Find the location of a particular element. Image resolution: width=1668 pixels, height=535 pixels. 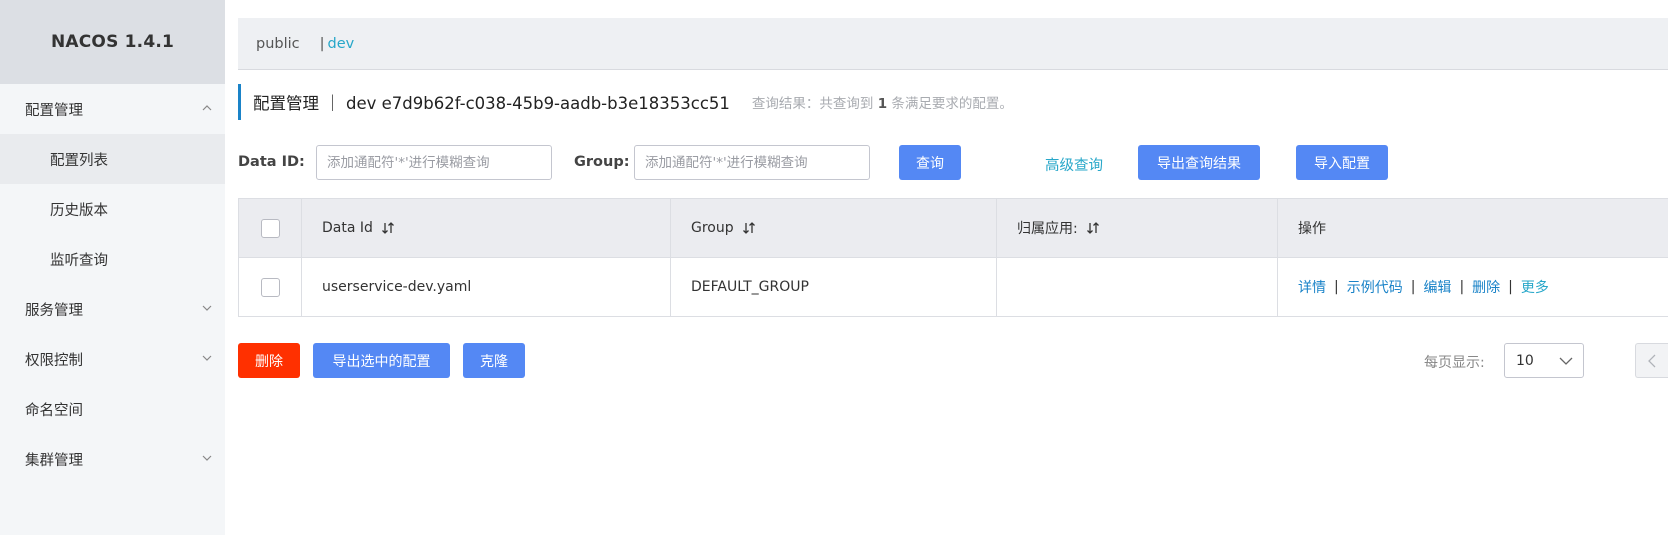

export-results-button: 导出查询结果 is located at coordinates (1199, 162).